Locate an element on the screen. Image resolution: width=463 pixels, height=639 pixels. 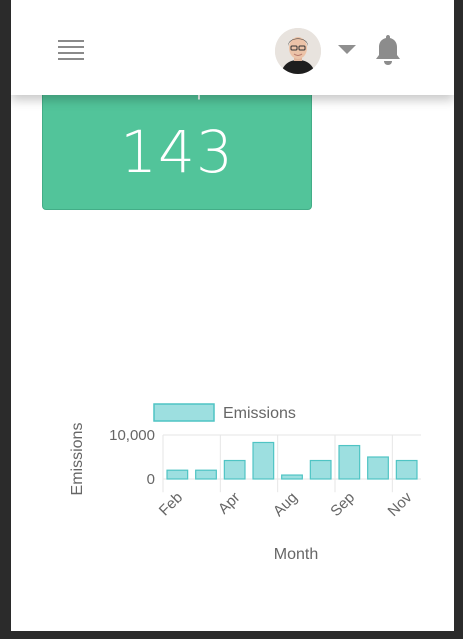
chart-bars is located at coordinates (292, 460).